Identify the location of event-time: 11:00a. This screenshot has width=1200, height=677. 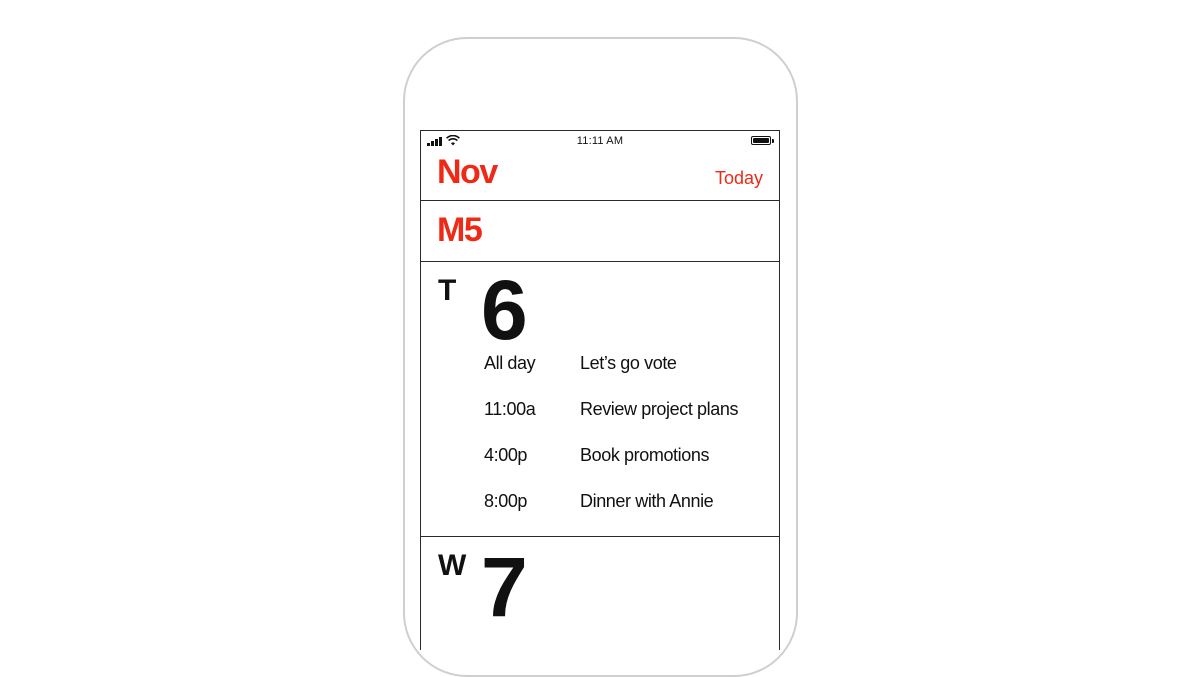
(510, 409).